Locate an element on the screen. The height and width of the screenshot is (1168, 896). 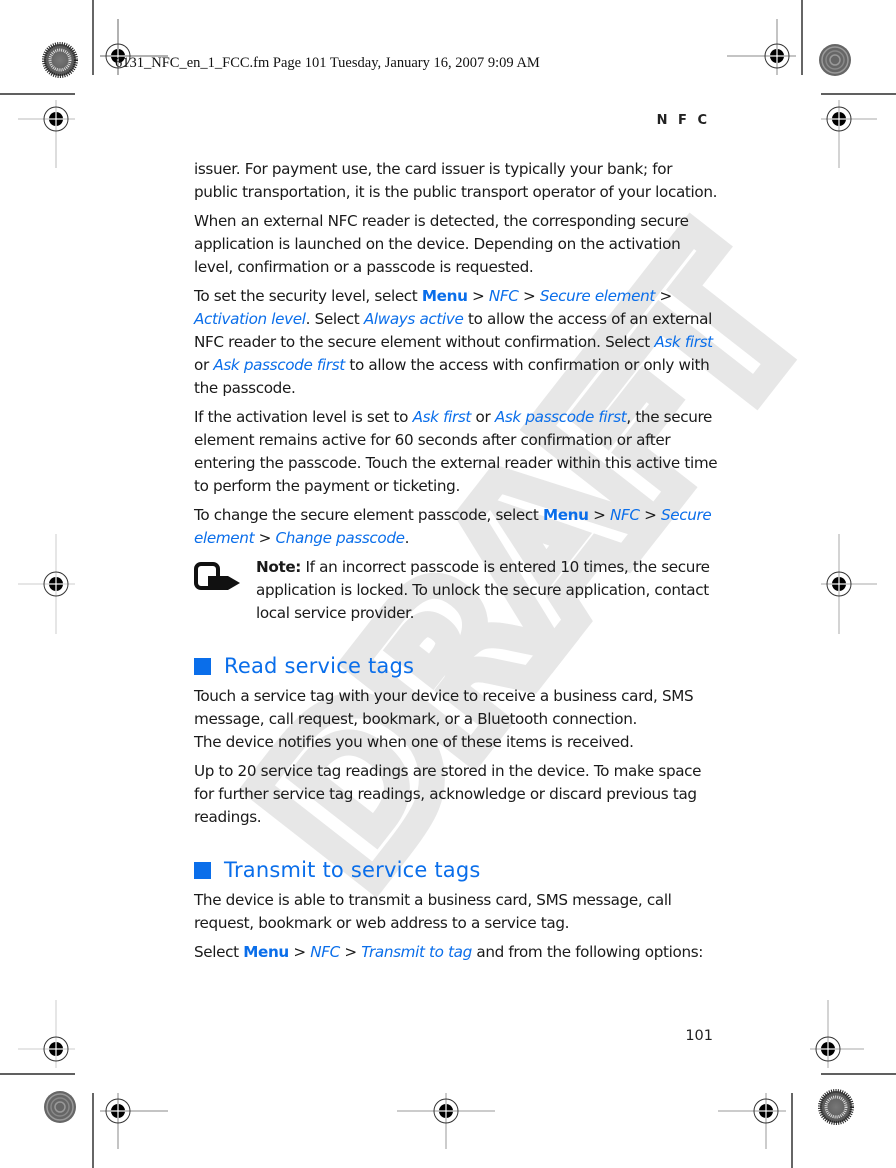
running-head: N F C is located at coordinates (683, 120).